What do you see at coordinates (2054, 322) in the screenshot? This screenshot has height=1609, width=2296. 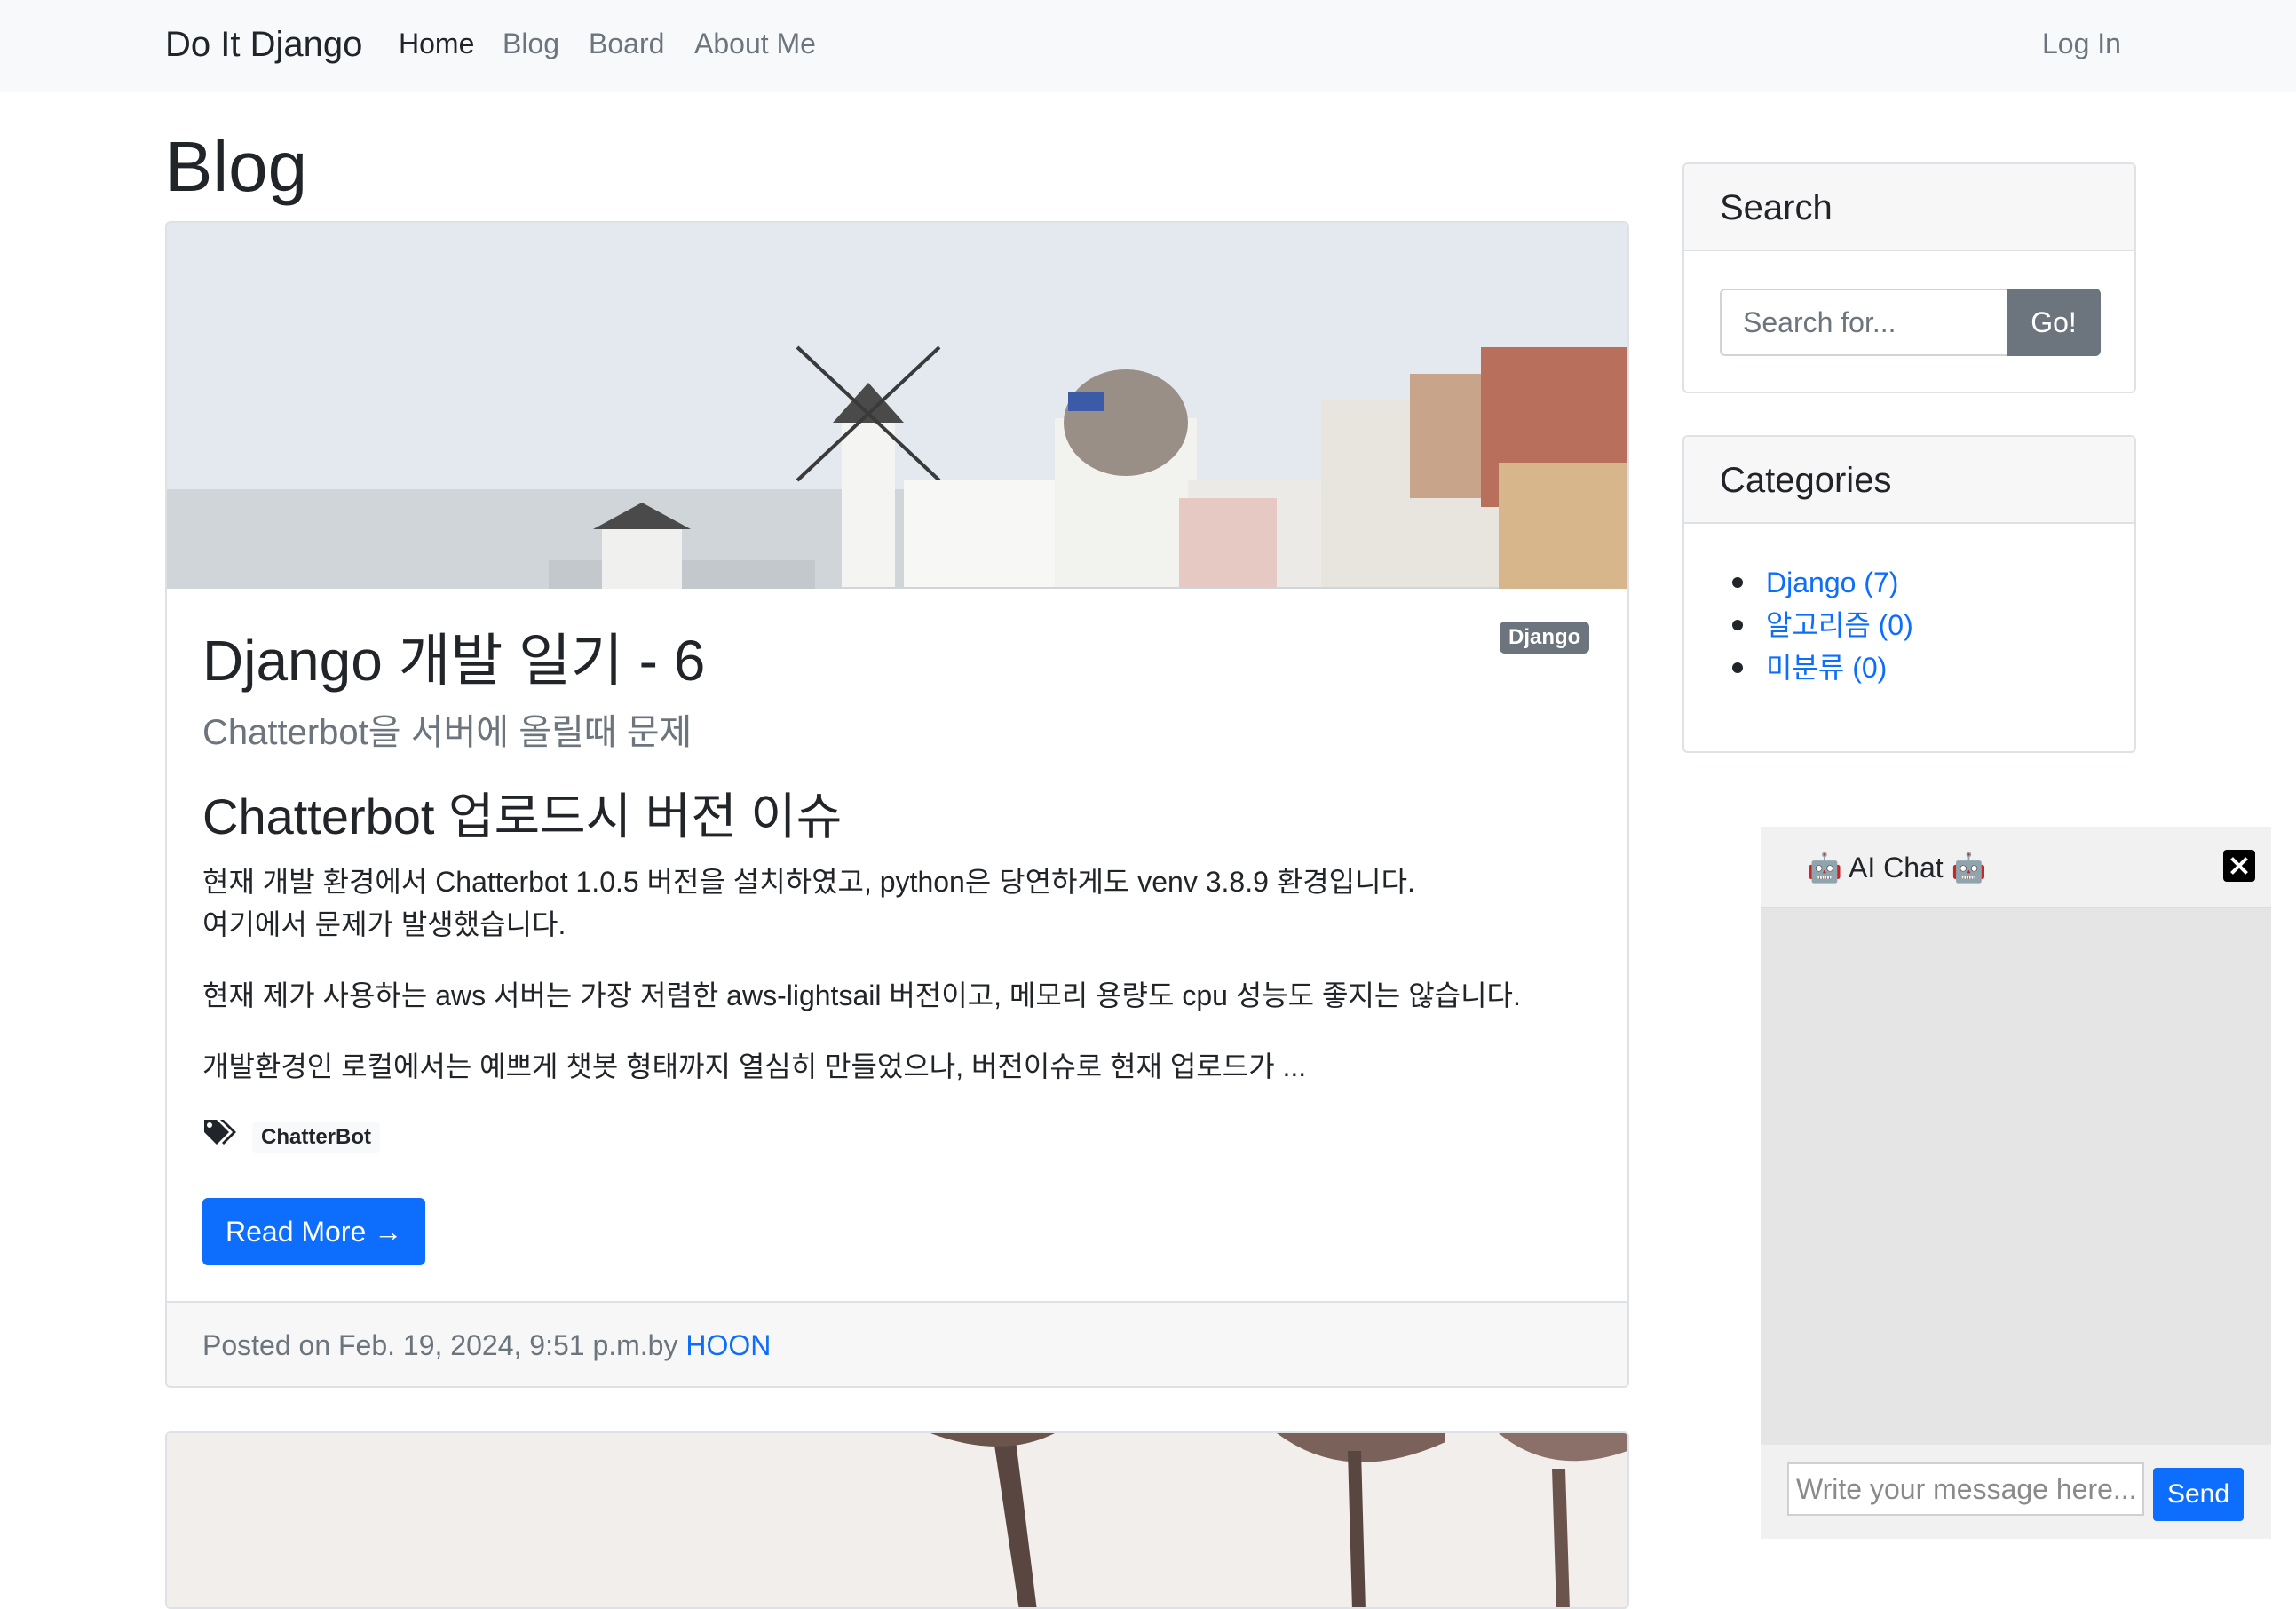 I see `search-go-button: Go!` at bounding box center [2054, 322].